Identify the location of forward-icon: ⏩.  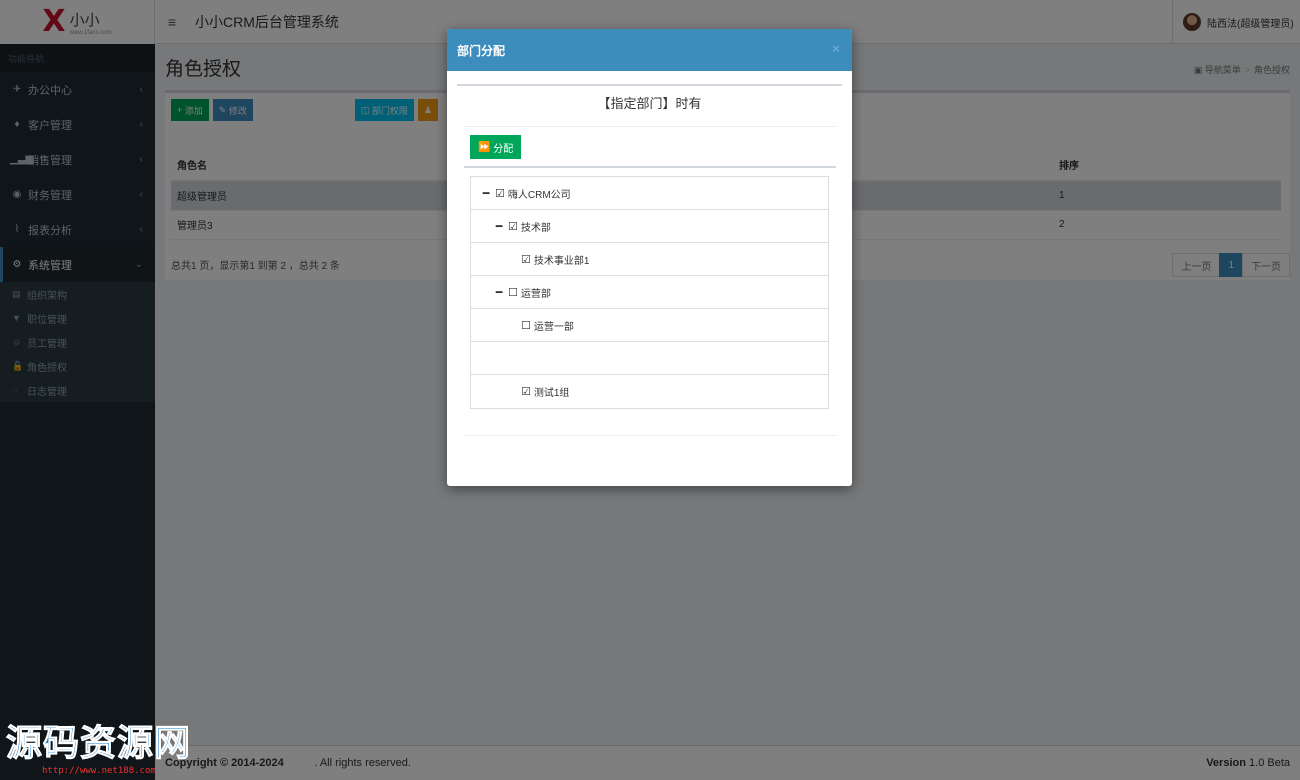
(484, 147).